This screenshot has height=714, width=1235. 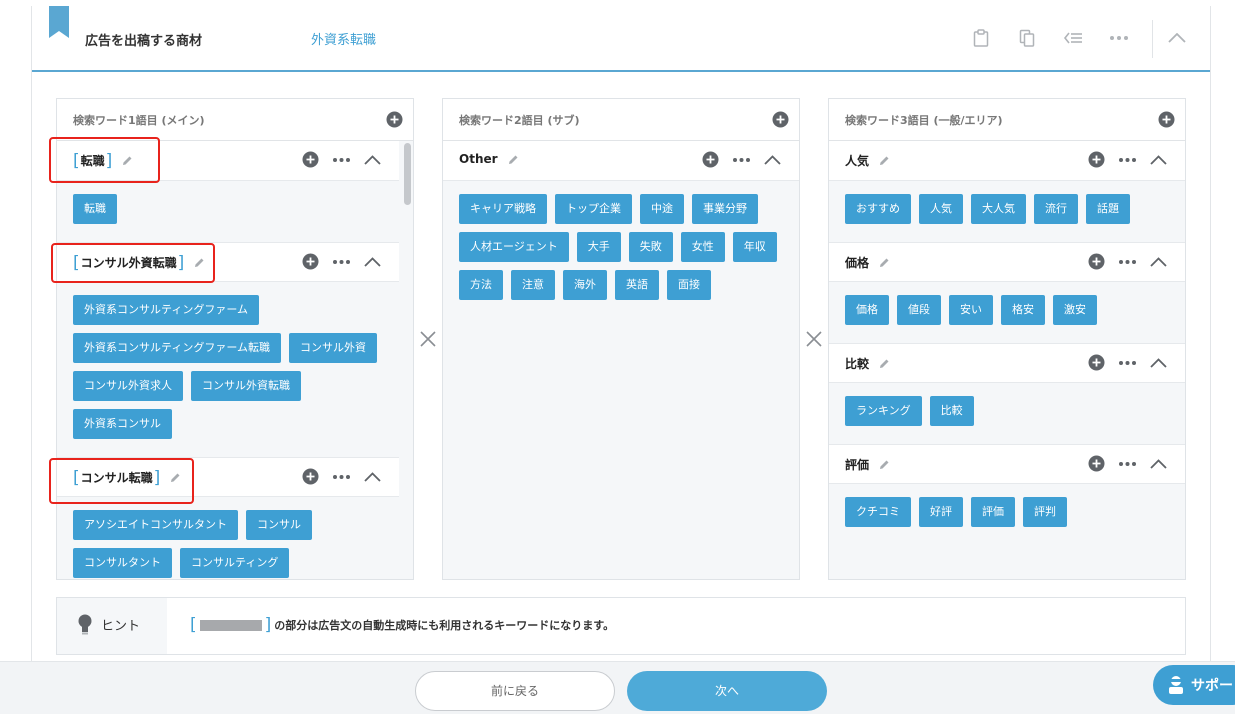 I want to click on support-button: サポー, so click(x=1194, y=685).